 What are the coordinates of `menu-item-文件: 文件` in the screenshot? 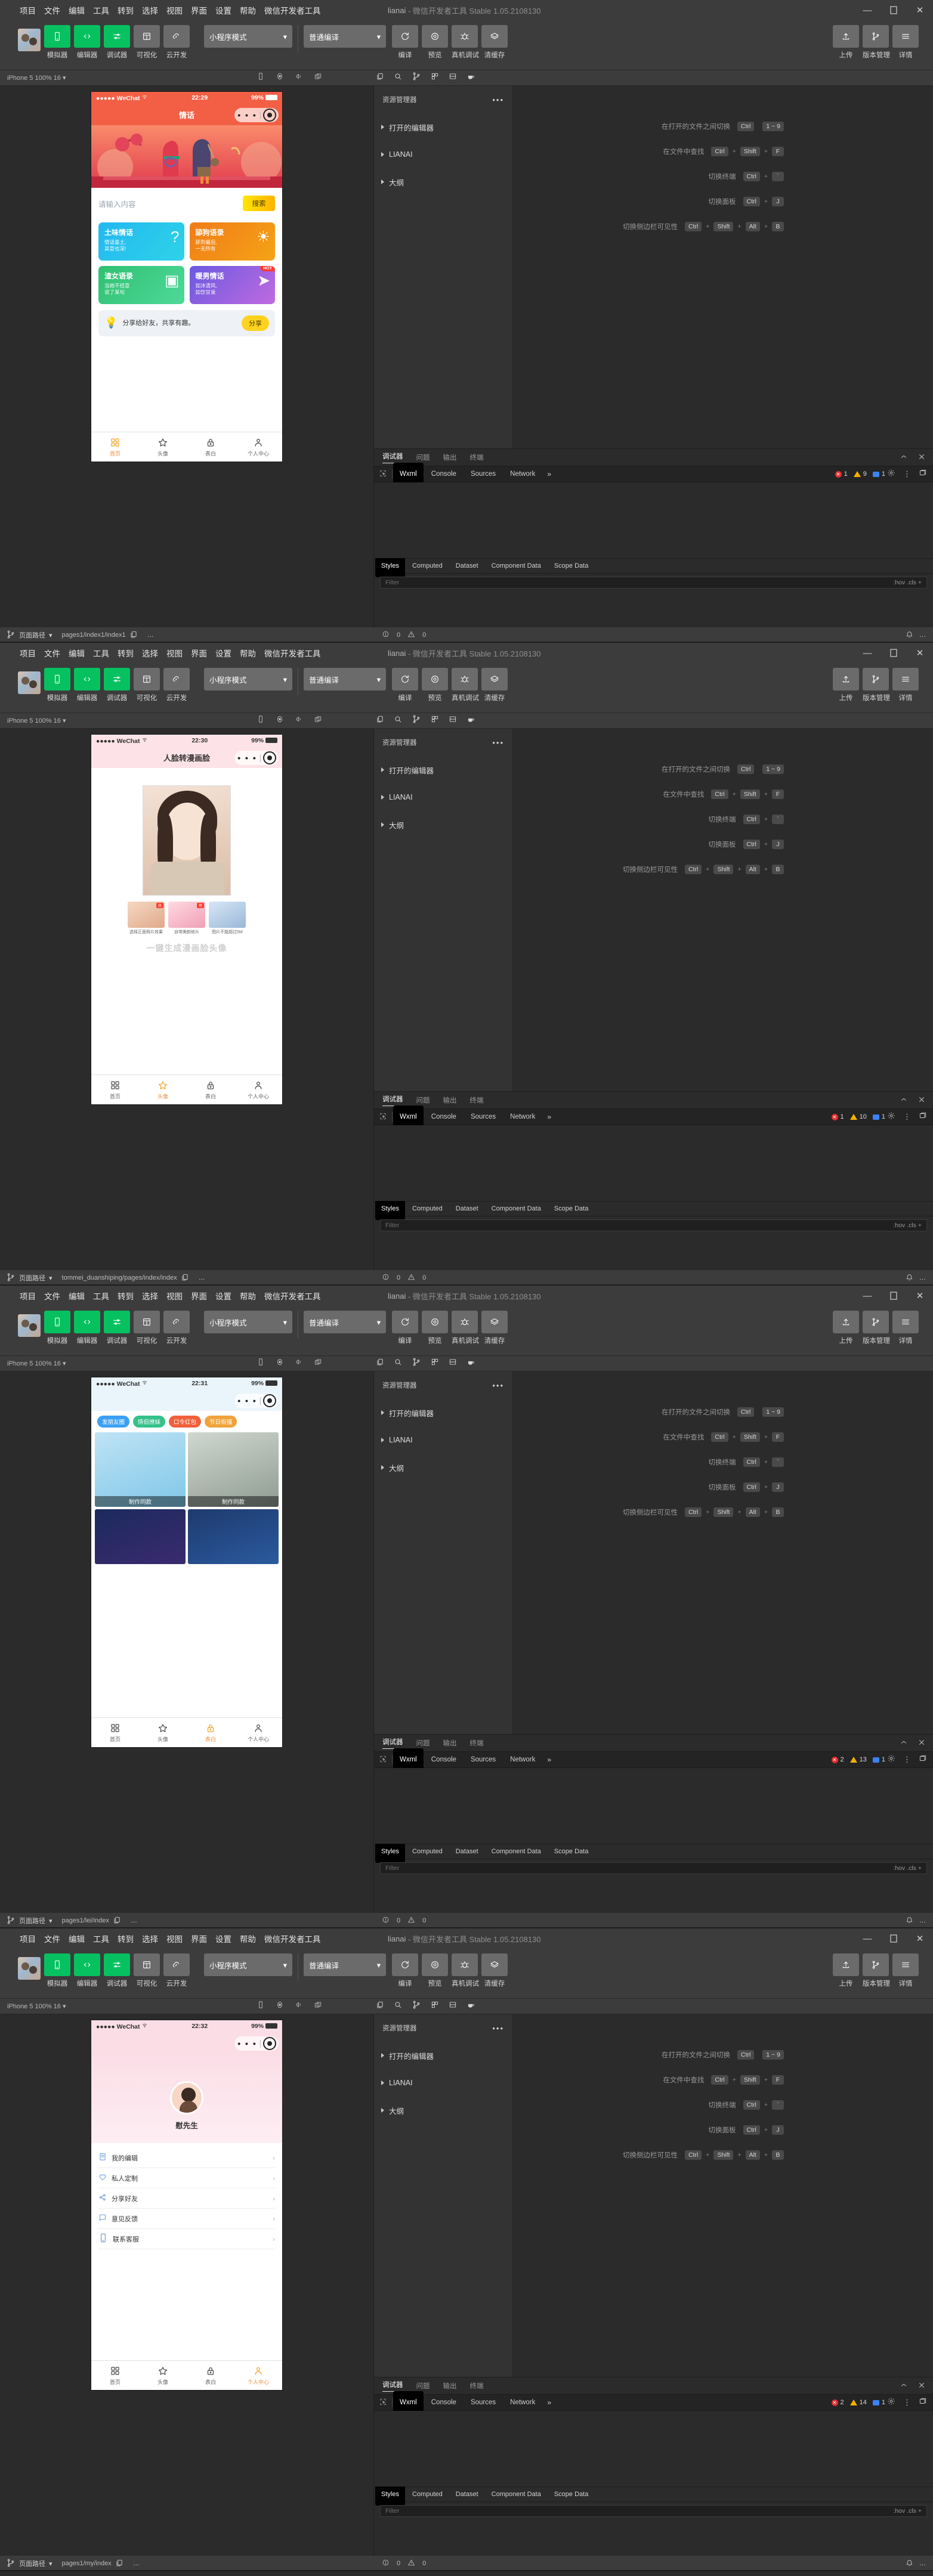 It's located at (52, 1939).